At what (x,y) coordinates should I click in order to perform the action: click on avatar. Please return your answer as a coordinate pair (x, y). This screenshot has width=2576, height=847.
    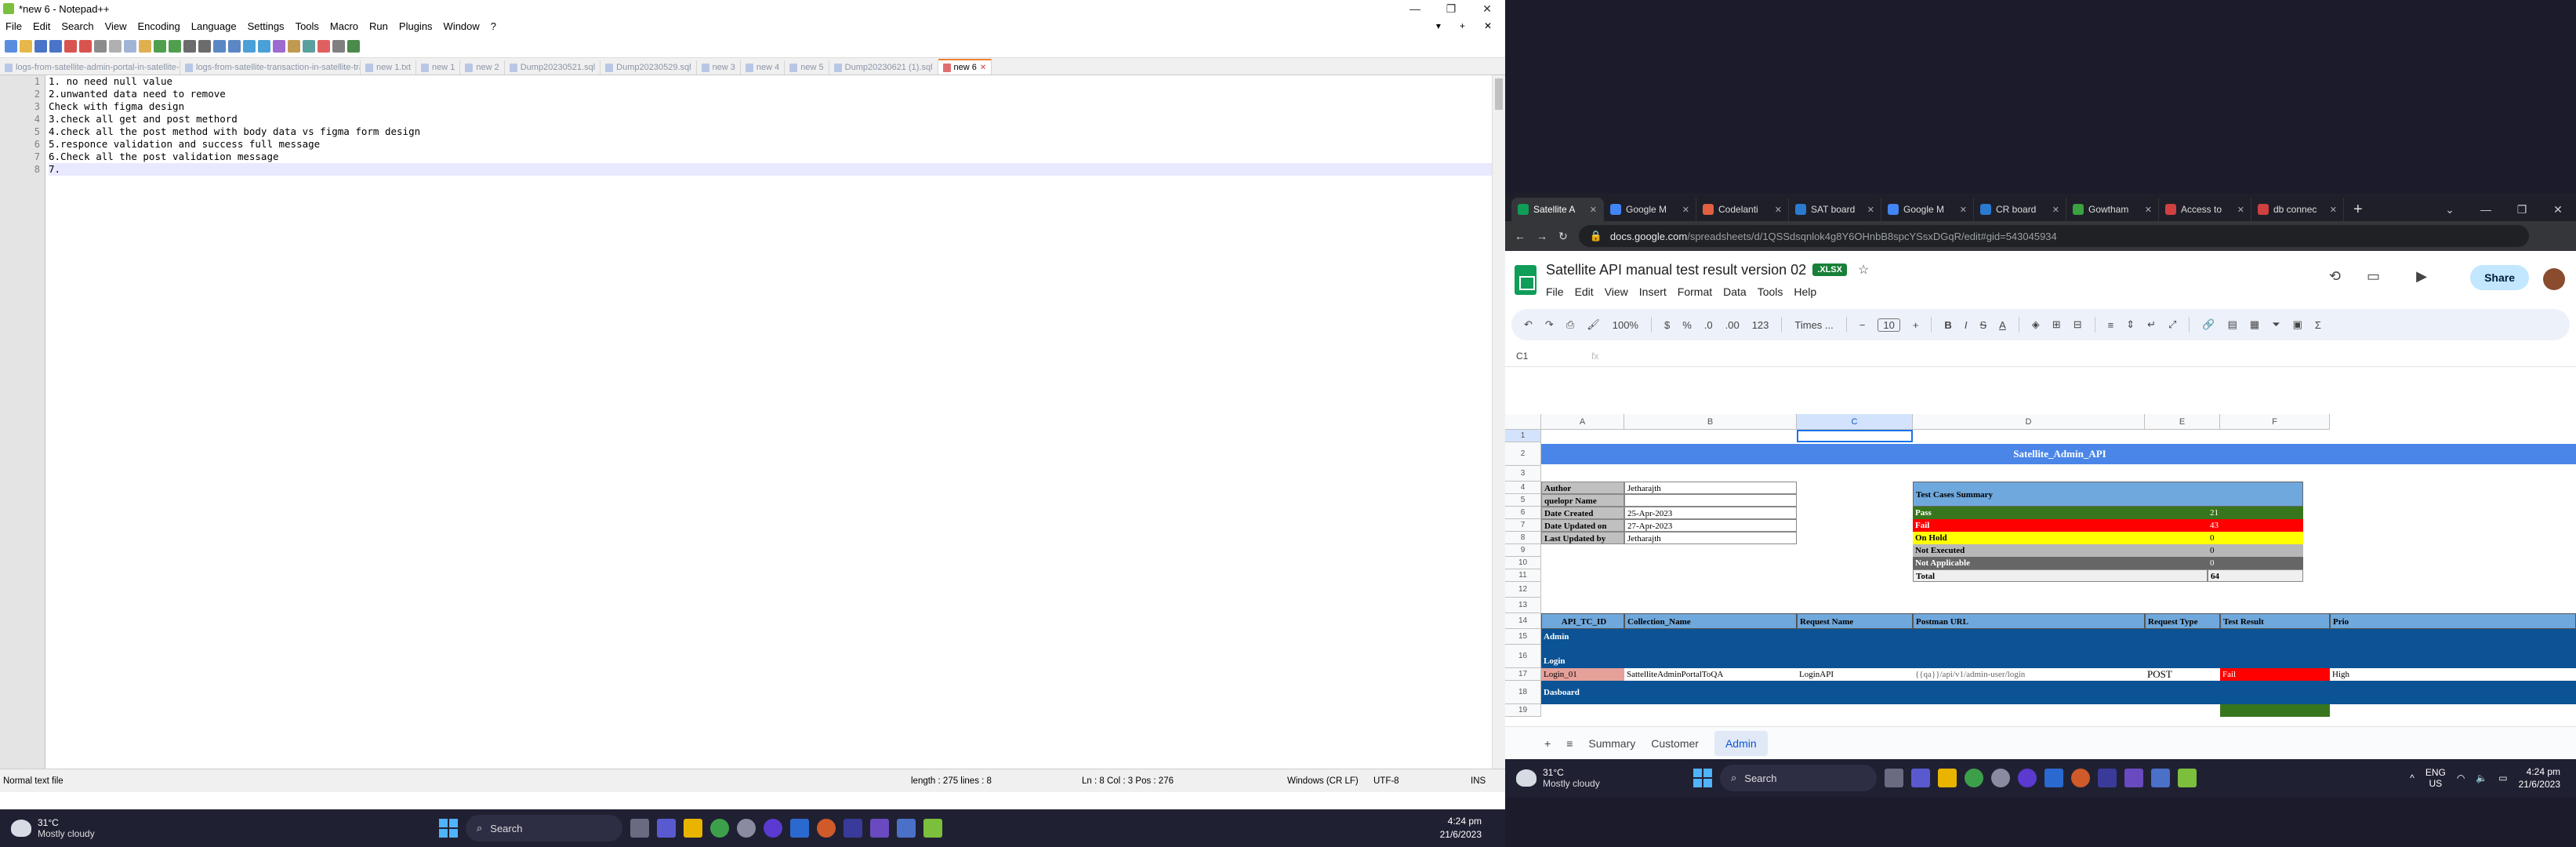
    Looking at the image, I should click on (2554, 279).